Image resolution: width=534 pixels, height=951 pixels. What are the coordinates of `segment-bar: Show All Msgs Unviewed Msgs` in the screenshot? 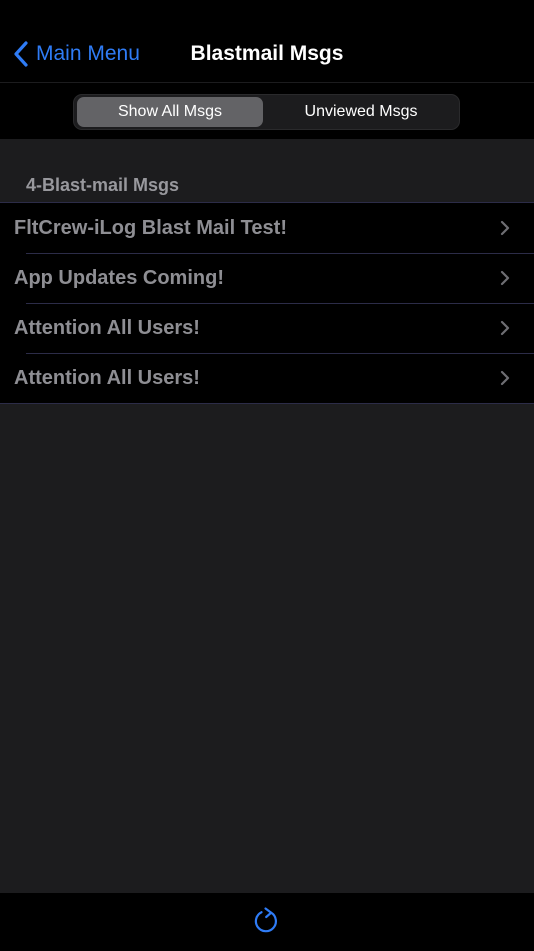 It's located at (267, 111).